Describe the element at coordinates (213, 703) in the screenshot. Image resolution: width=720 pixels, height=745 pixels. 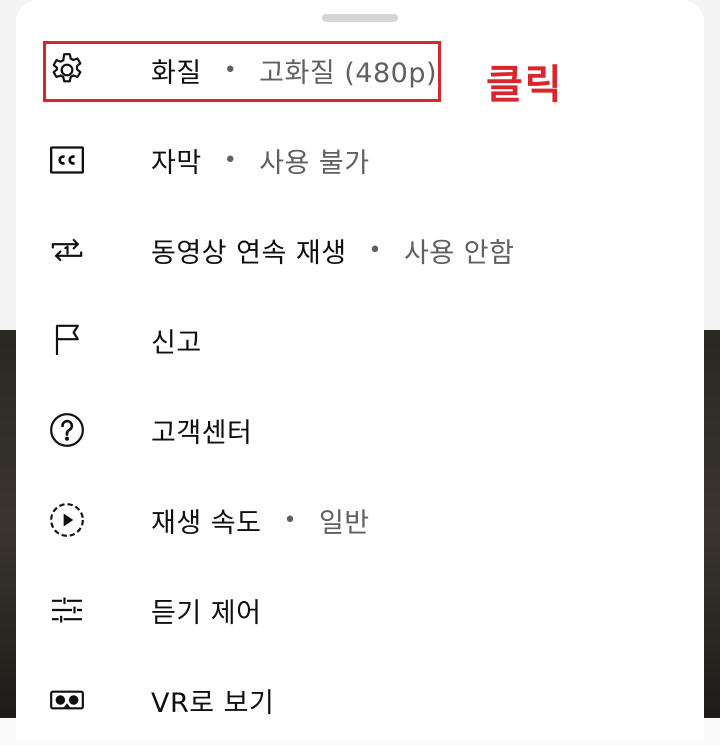
I see `menu-item-label: VR로 보기` at that location.